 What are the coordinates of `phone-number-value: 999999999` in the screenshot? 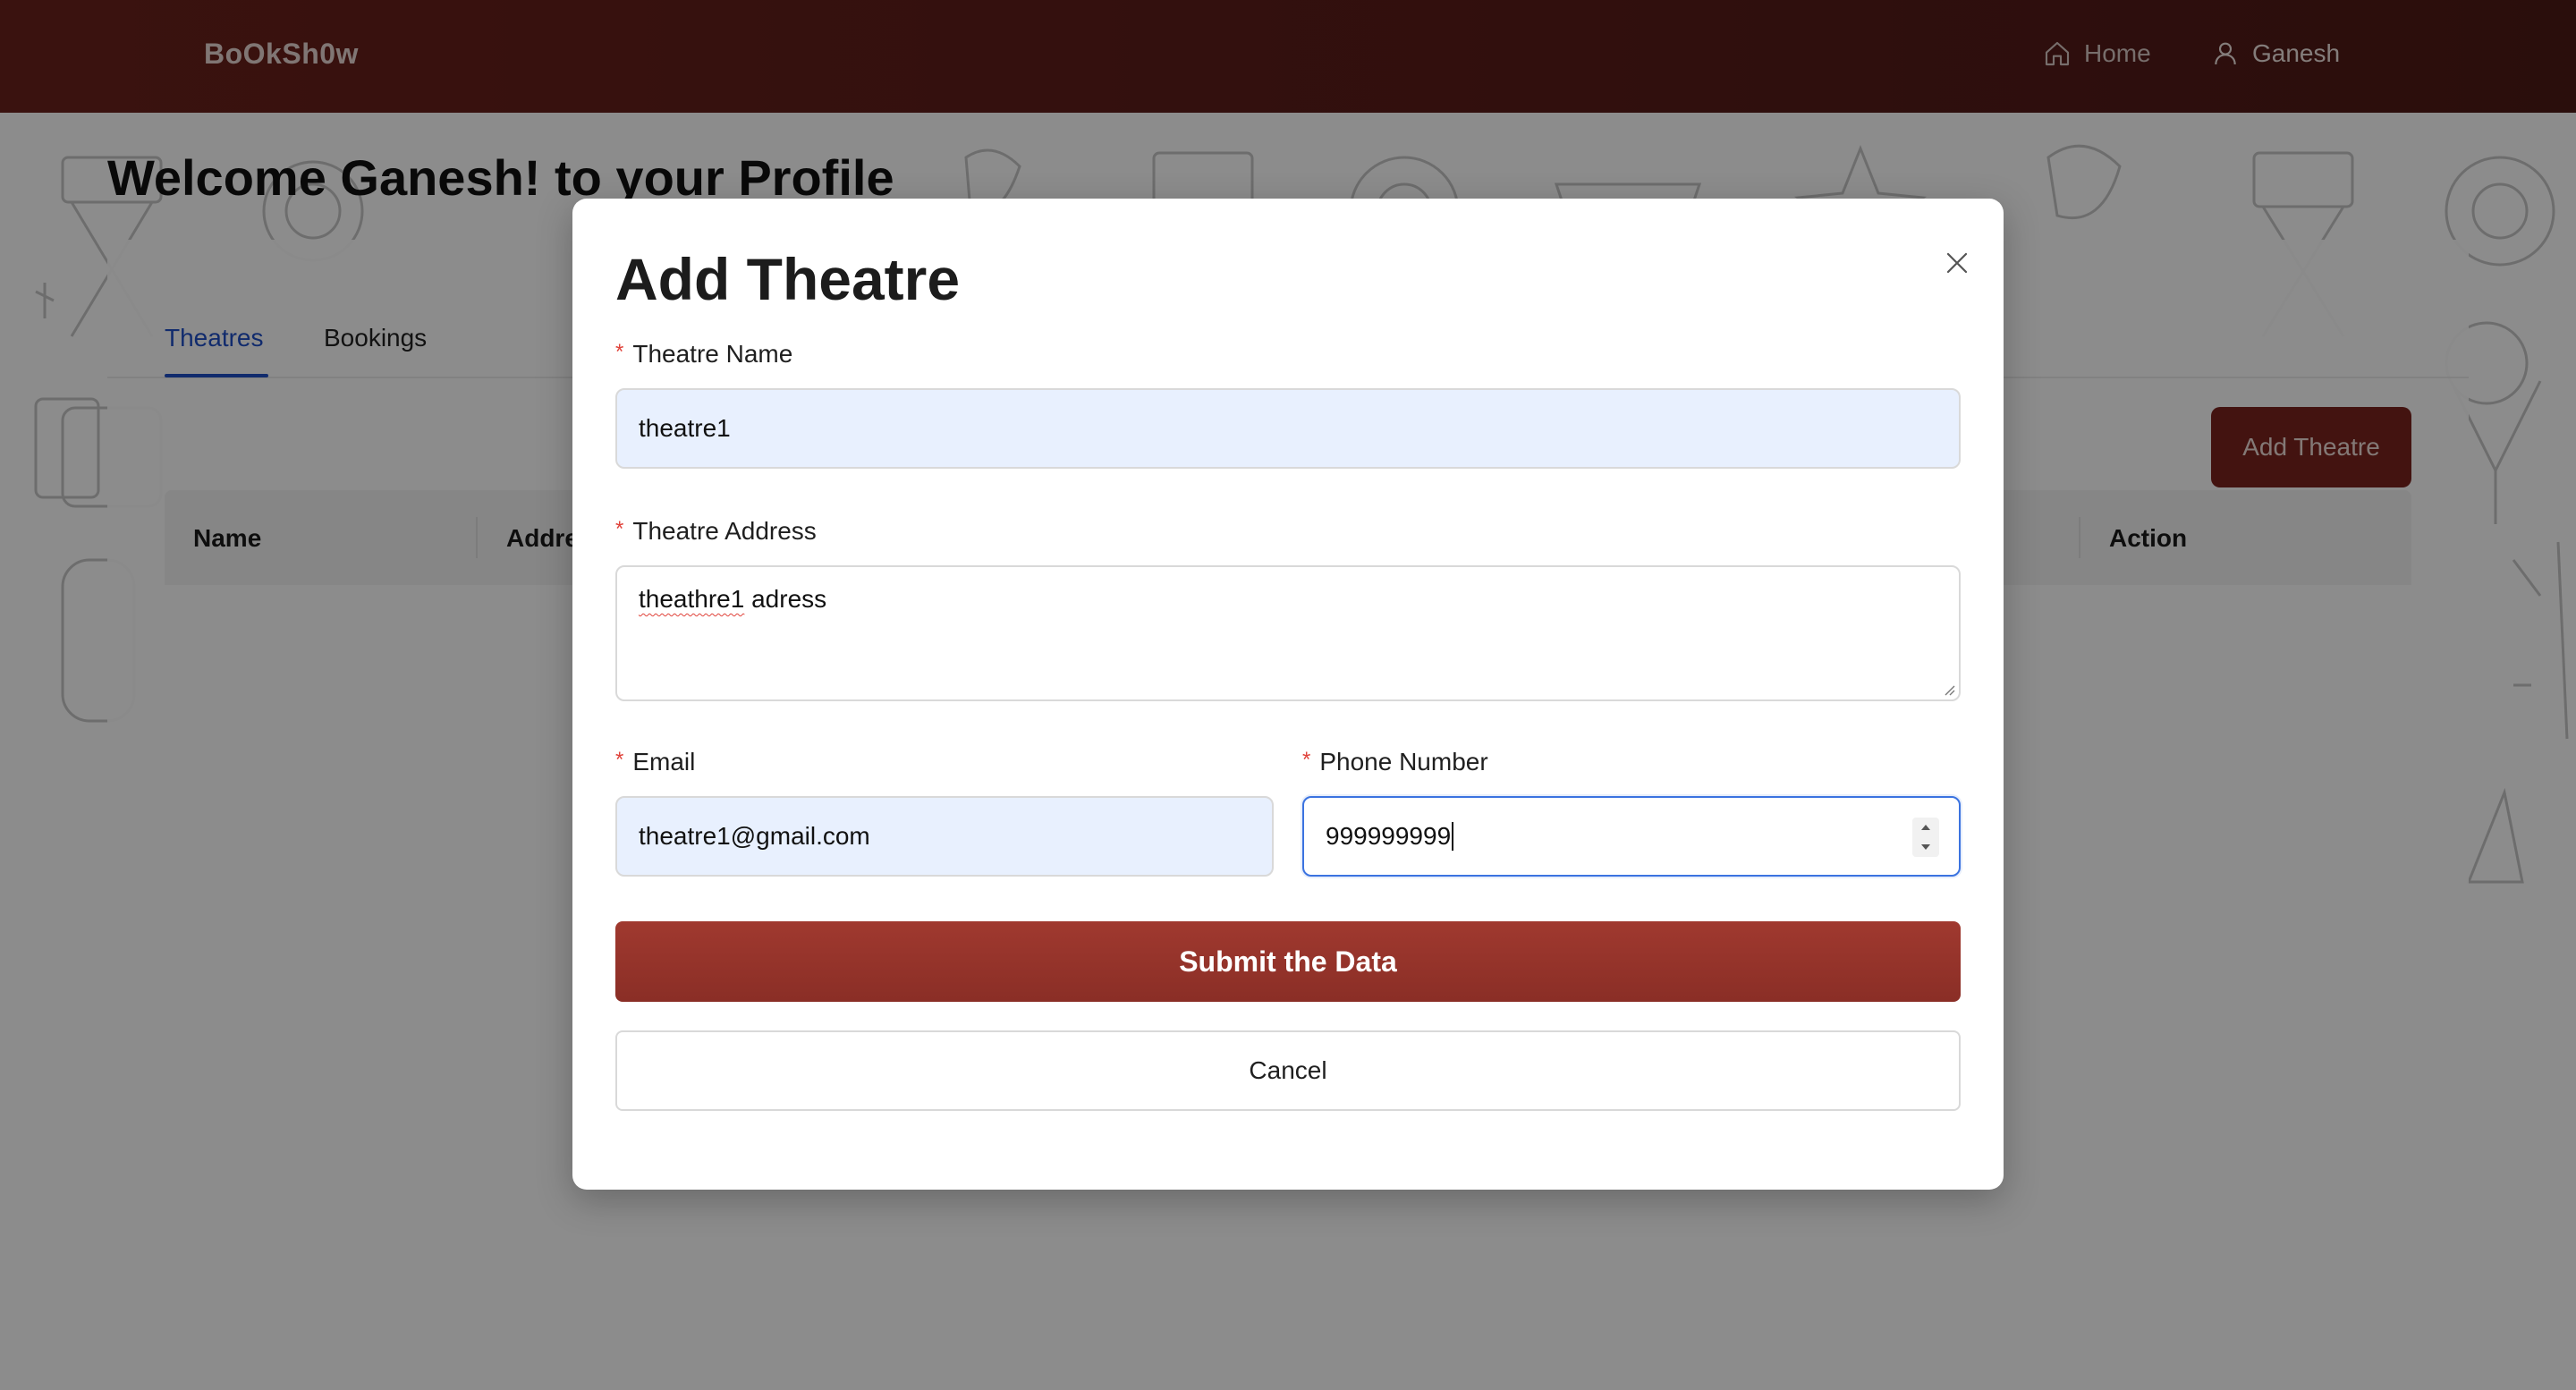 It's located at (1389, 836).